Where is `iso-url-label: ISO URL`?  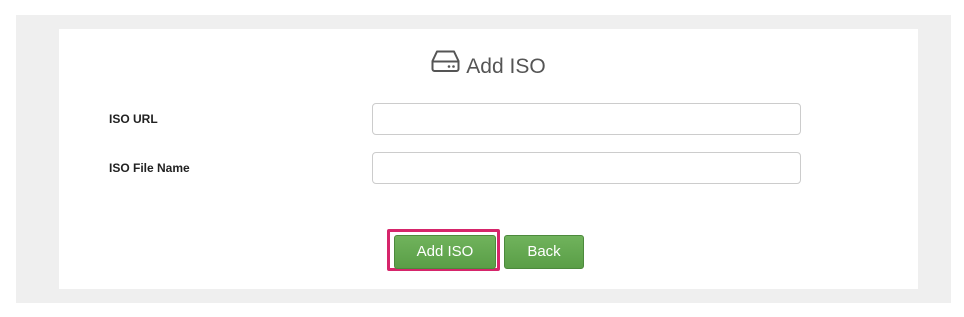
iso-url-label: ISO URL is located at coordinates (133, 119).